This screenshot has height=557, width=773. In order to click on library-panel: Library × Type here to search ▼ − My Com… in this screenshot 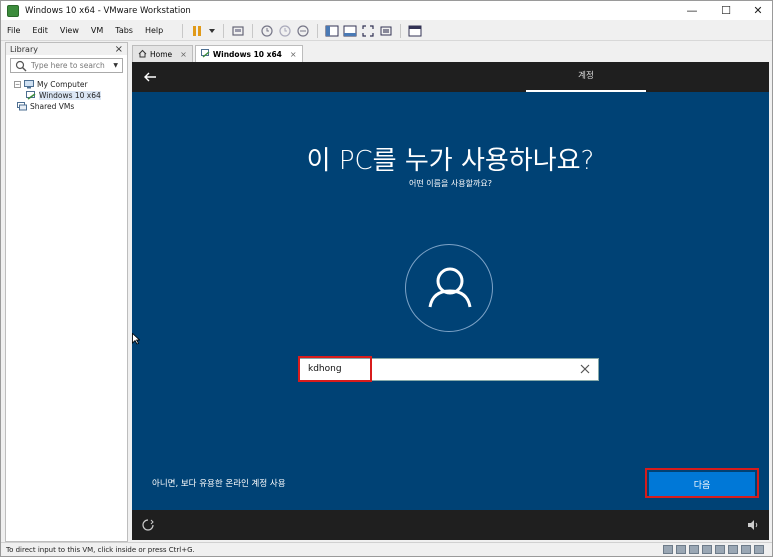, I will do `click(66, 292)`.